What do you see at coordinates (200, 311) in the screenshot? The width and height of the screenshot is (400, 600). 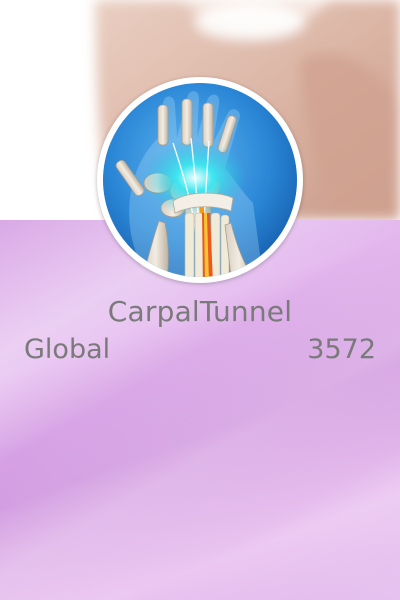 I see `username: CarpalTunnel` at bounding box center [200, 311].